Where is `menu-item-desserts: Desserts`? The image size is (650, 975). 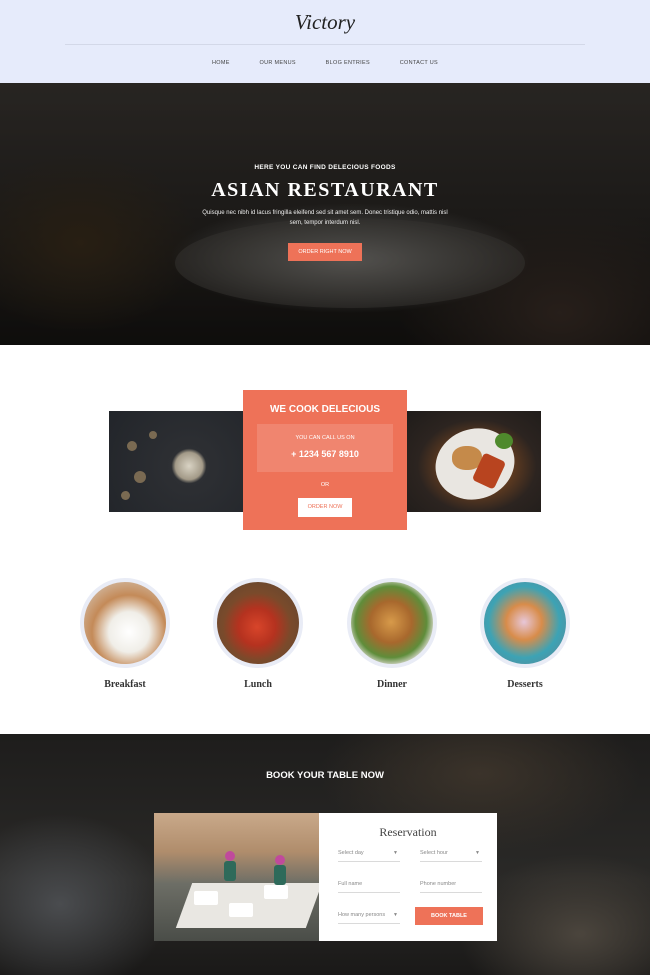 menu-item-desserts: Desserts is located at coordinates (525, 634).